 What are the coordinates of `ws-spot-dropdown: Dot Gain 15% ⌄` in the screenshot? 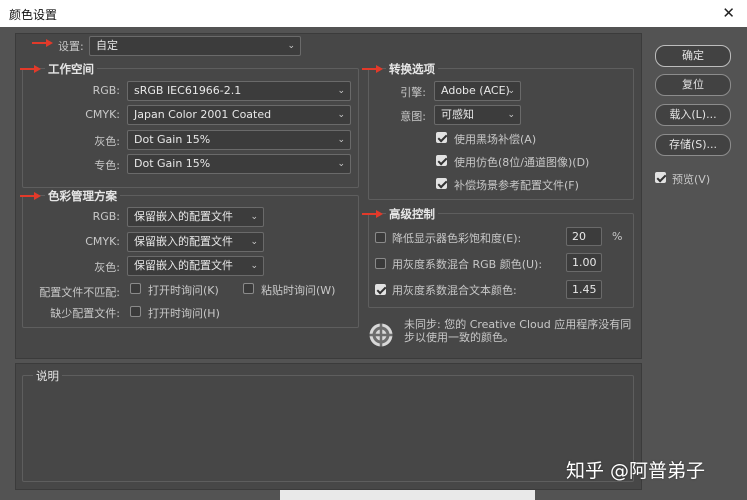 It's located at (239, 164).